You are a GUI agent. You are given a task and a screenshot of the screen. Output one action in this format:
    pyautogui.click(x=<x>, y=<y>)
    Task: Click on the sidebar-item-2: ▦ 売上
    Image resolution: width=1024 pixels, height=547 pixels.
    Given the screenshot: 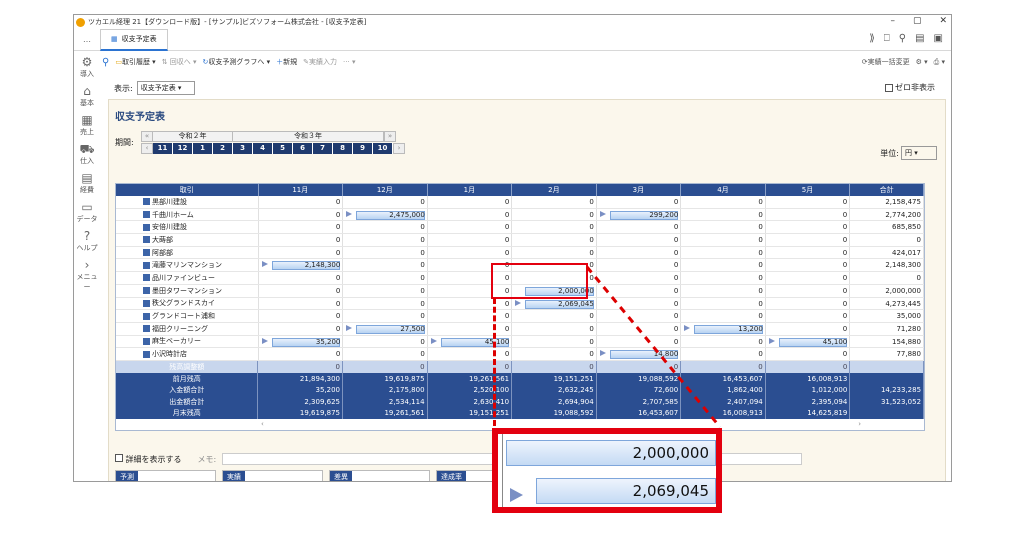 What is the action you would take?
    pyautogui.click(x=87, y=127)
    